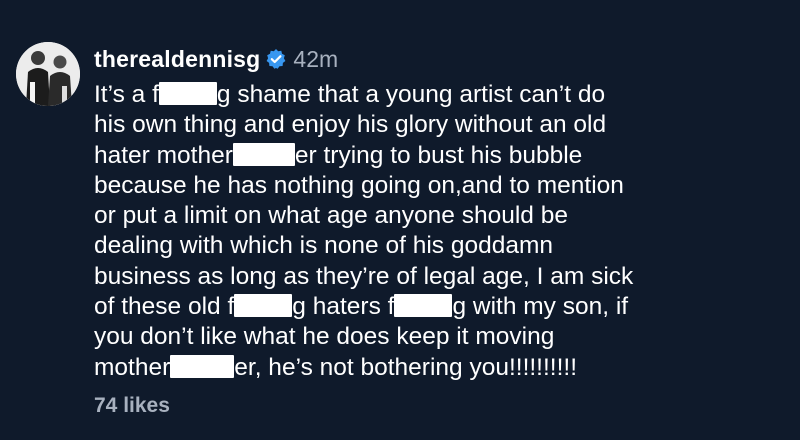  What do you see at coordinates (177, 59) in the screenshot?
I see `username-link: therealdennisg` at bounding box center [177, 59].